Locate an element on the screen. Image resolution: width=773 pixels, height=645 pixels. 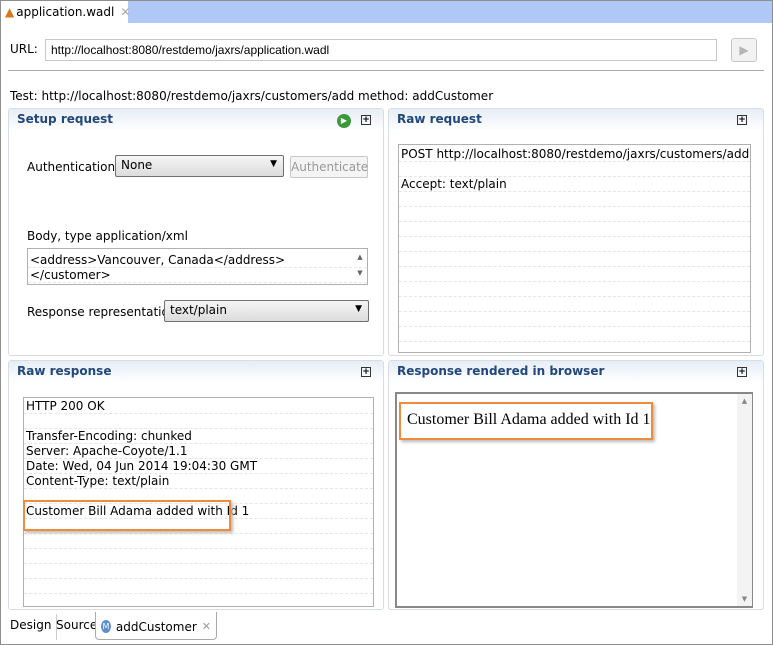
panel-title: Response rendered in browser is located at coordinates (501, 371).